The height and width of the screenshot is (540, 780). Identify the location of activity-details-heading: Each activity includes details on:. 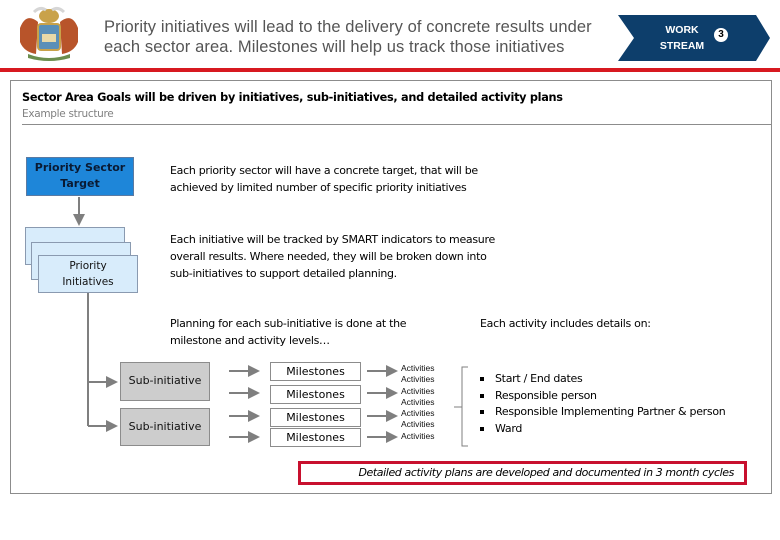
(565, 323).